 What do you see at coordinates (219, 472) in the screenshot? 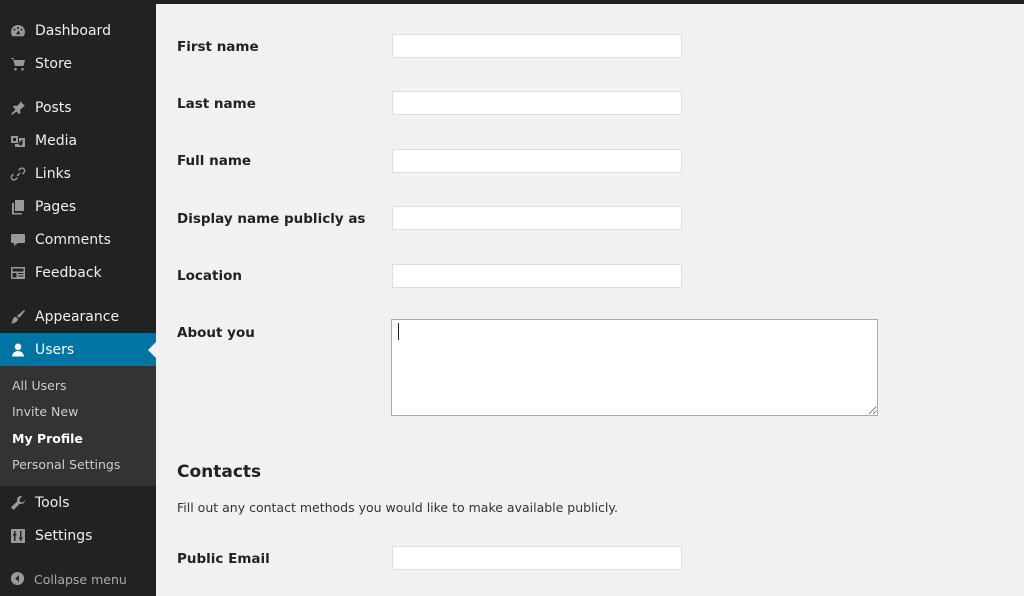
I see `contacts-heading: Contacts` at bounding box center [219, 472].